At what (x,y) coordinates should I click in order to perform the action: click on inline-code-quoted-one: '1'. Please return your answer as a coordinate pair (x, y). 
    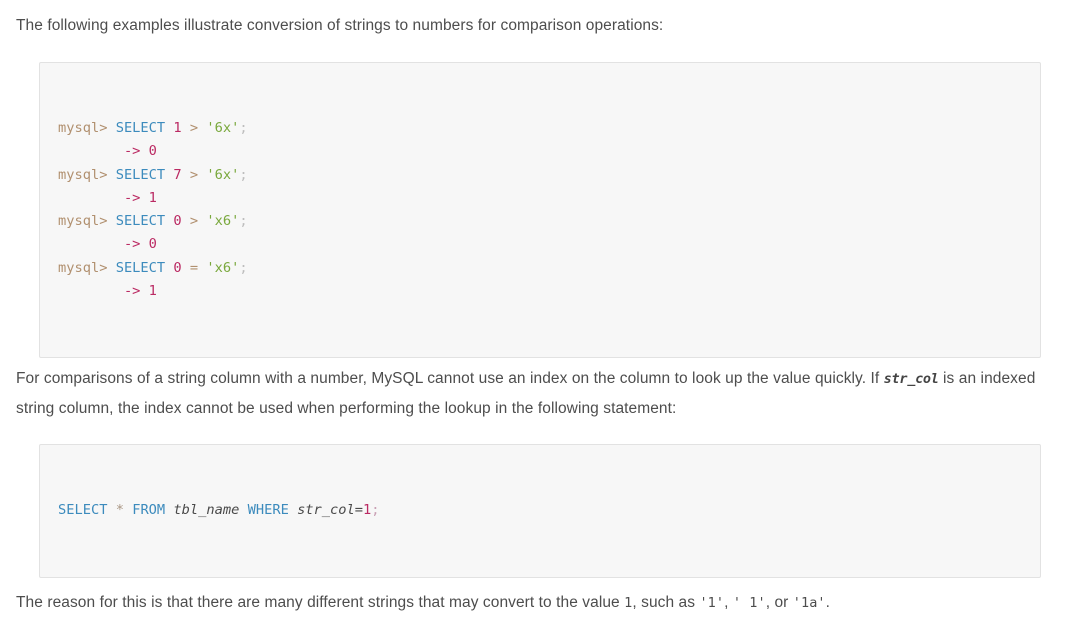
    Looking at the image, I should click on (712, 602).